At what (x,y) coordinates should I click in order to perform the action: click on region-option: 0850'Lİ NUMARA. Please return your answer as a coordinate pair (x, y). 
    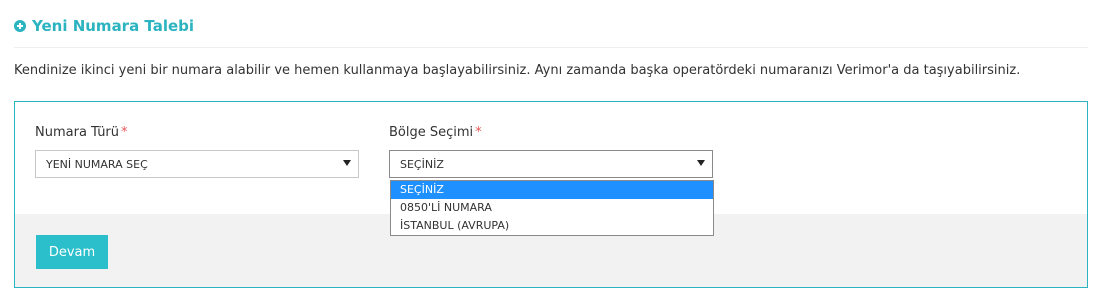
    Looking at the image, I should click on (552, 208).